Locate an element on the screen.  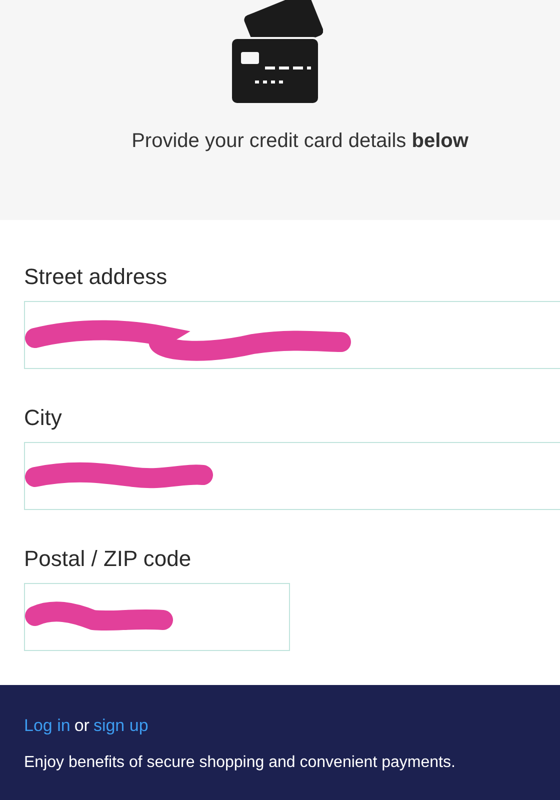
login-link: Log in is located at coordinates (47, 725).